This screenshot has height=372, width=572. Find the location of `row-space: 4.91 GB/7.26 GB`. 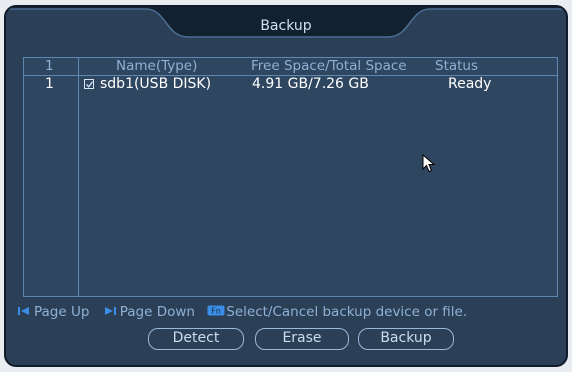

row-space: 4.91 GB/7.26 GB is located at coordinates (310, 84).